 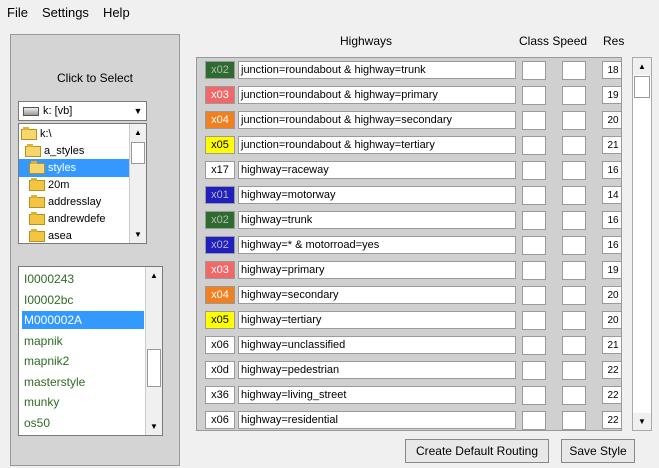 What do you see at coordinates (83, 423) in the screenshot?
I see `style-list-item: os50` at bounding box center [83, 423].